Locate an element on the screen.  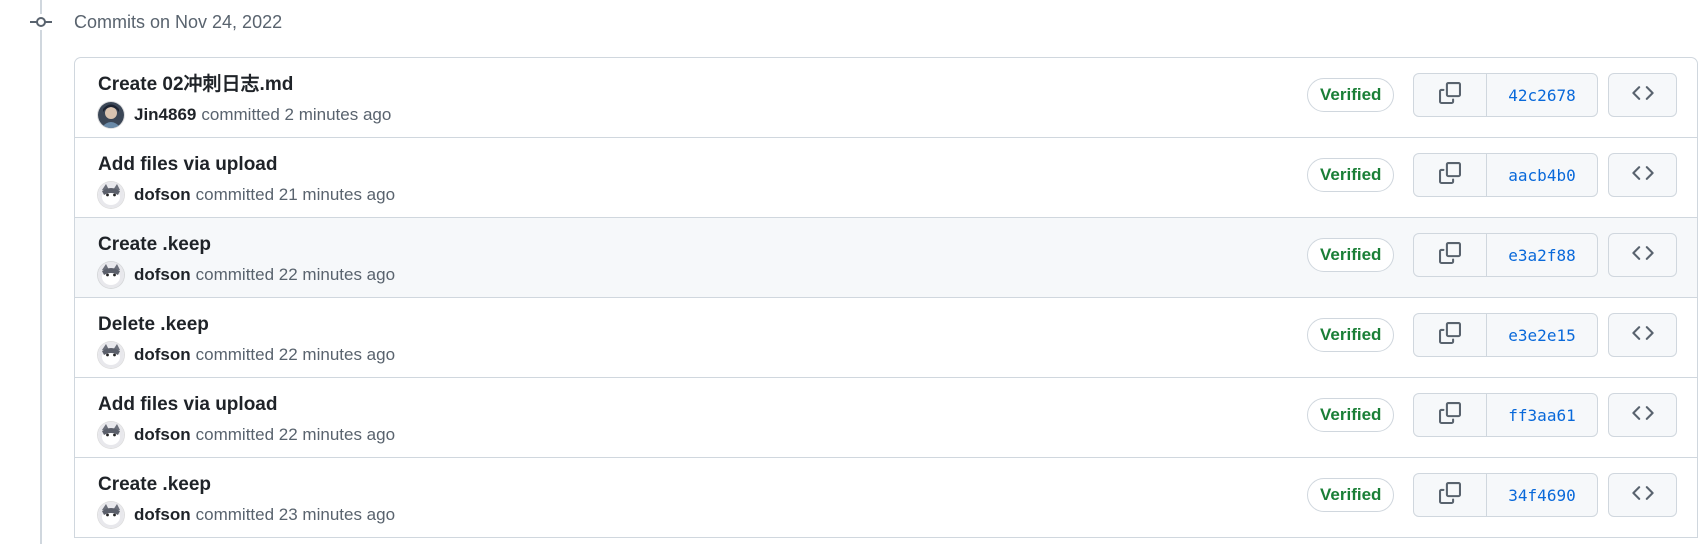
commit-title-link: Delete .keep is located at coordinates (153, 325).